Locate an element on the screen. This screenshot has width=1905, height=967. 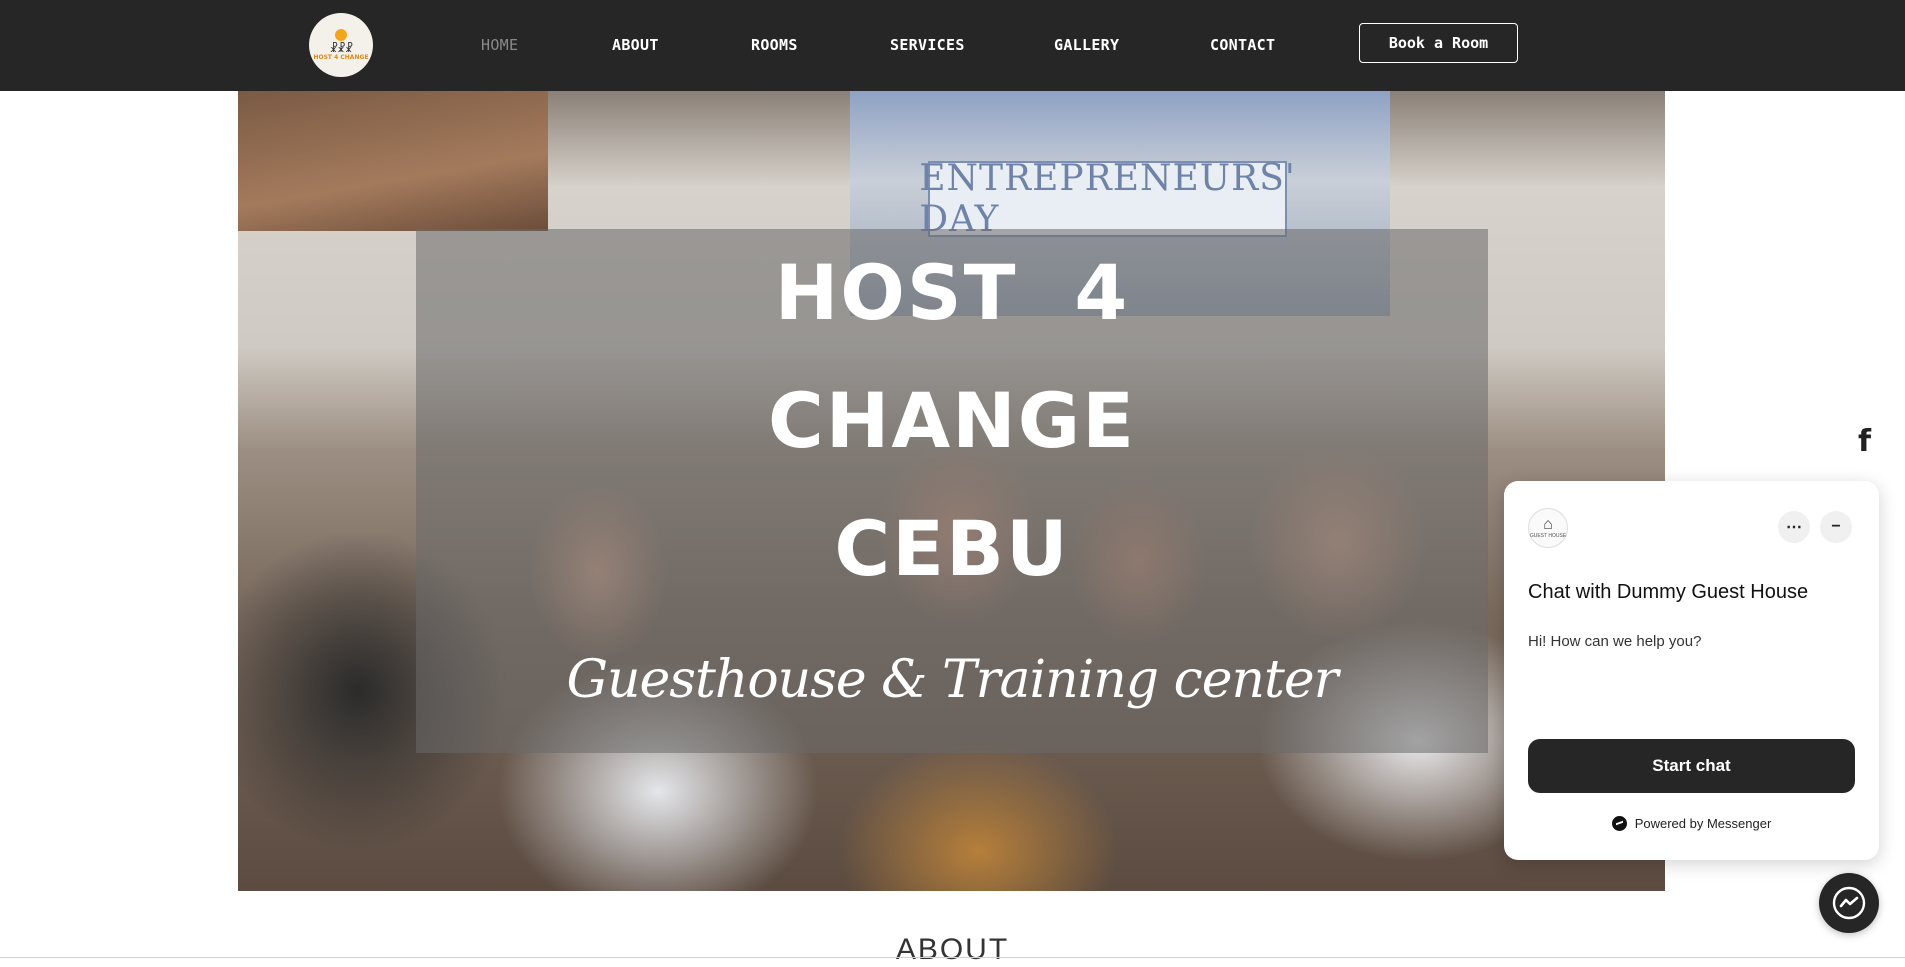
book-a-room-button: Book a Room is located at coordinates (1438, 43).